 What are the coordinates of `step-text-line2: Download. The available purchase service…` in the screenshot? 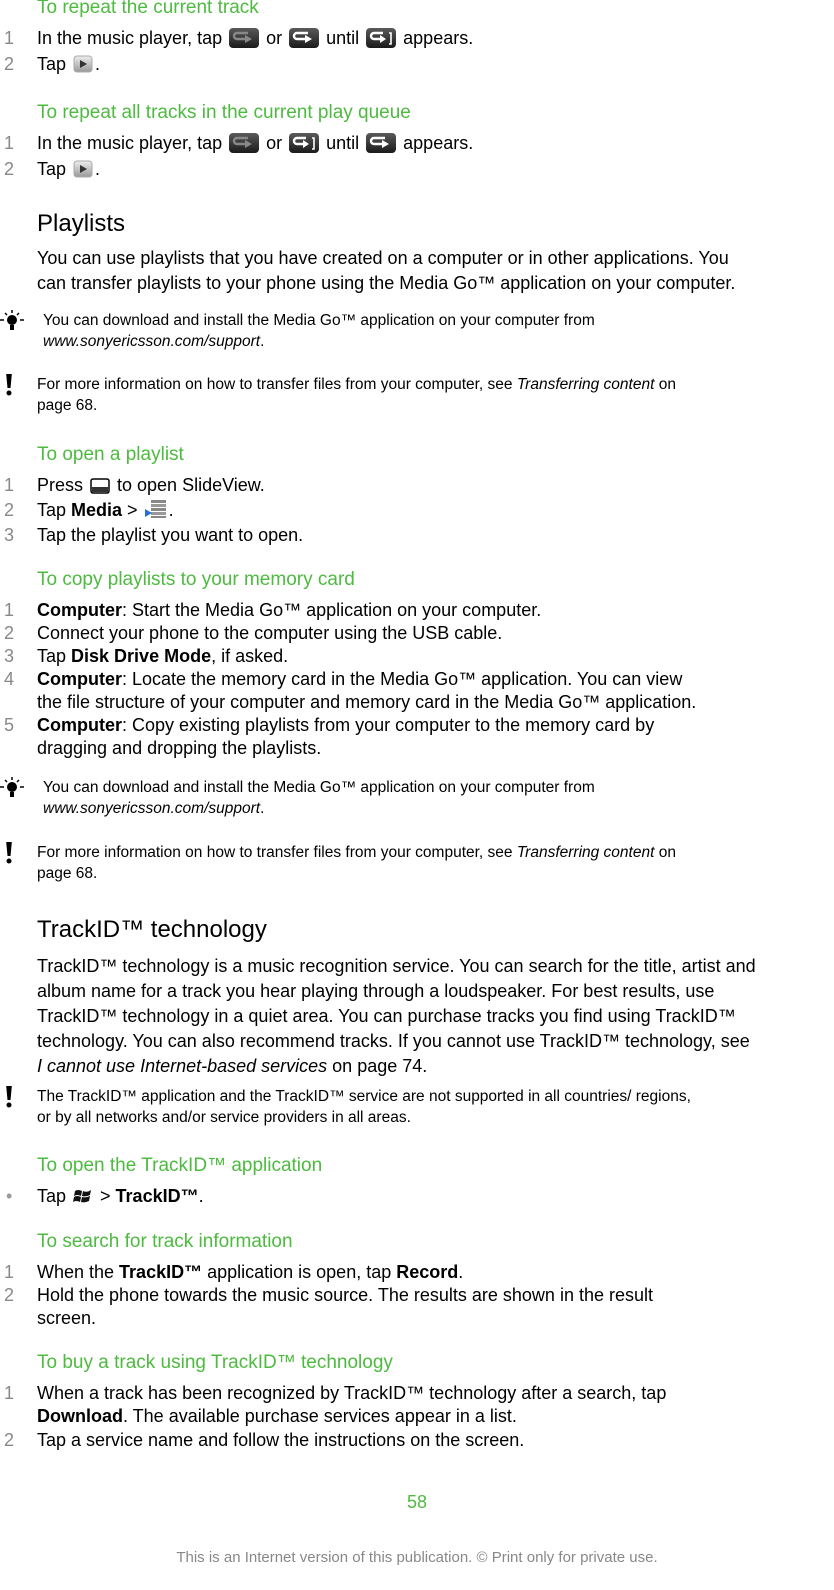 It's located at (277, 1416).